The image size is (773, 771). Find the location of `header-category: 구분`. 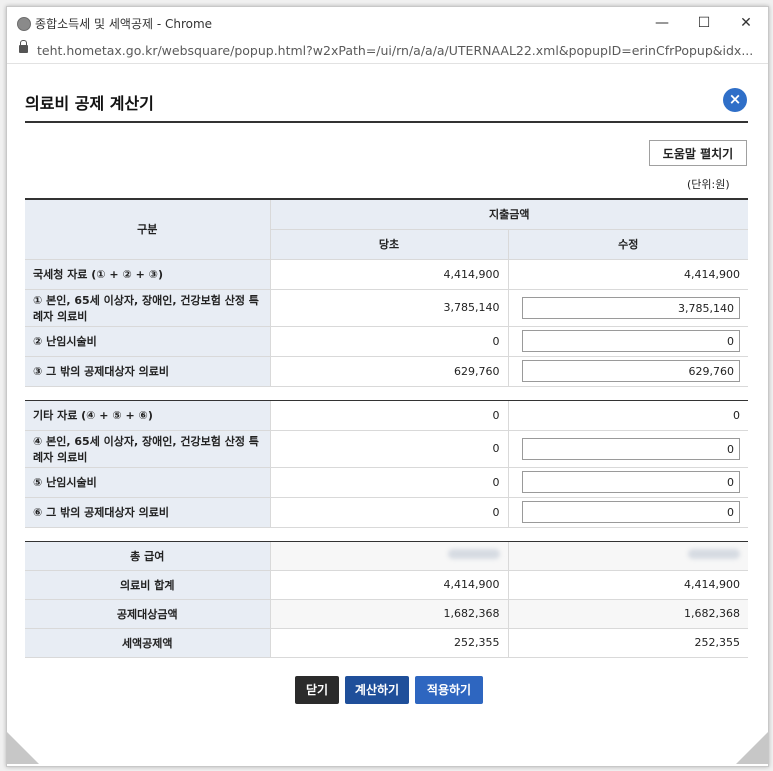

header-category: 구분 is located at coordinates (147, 229).